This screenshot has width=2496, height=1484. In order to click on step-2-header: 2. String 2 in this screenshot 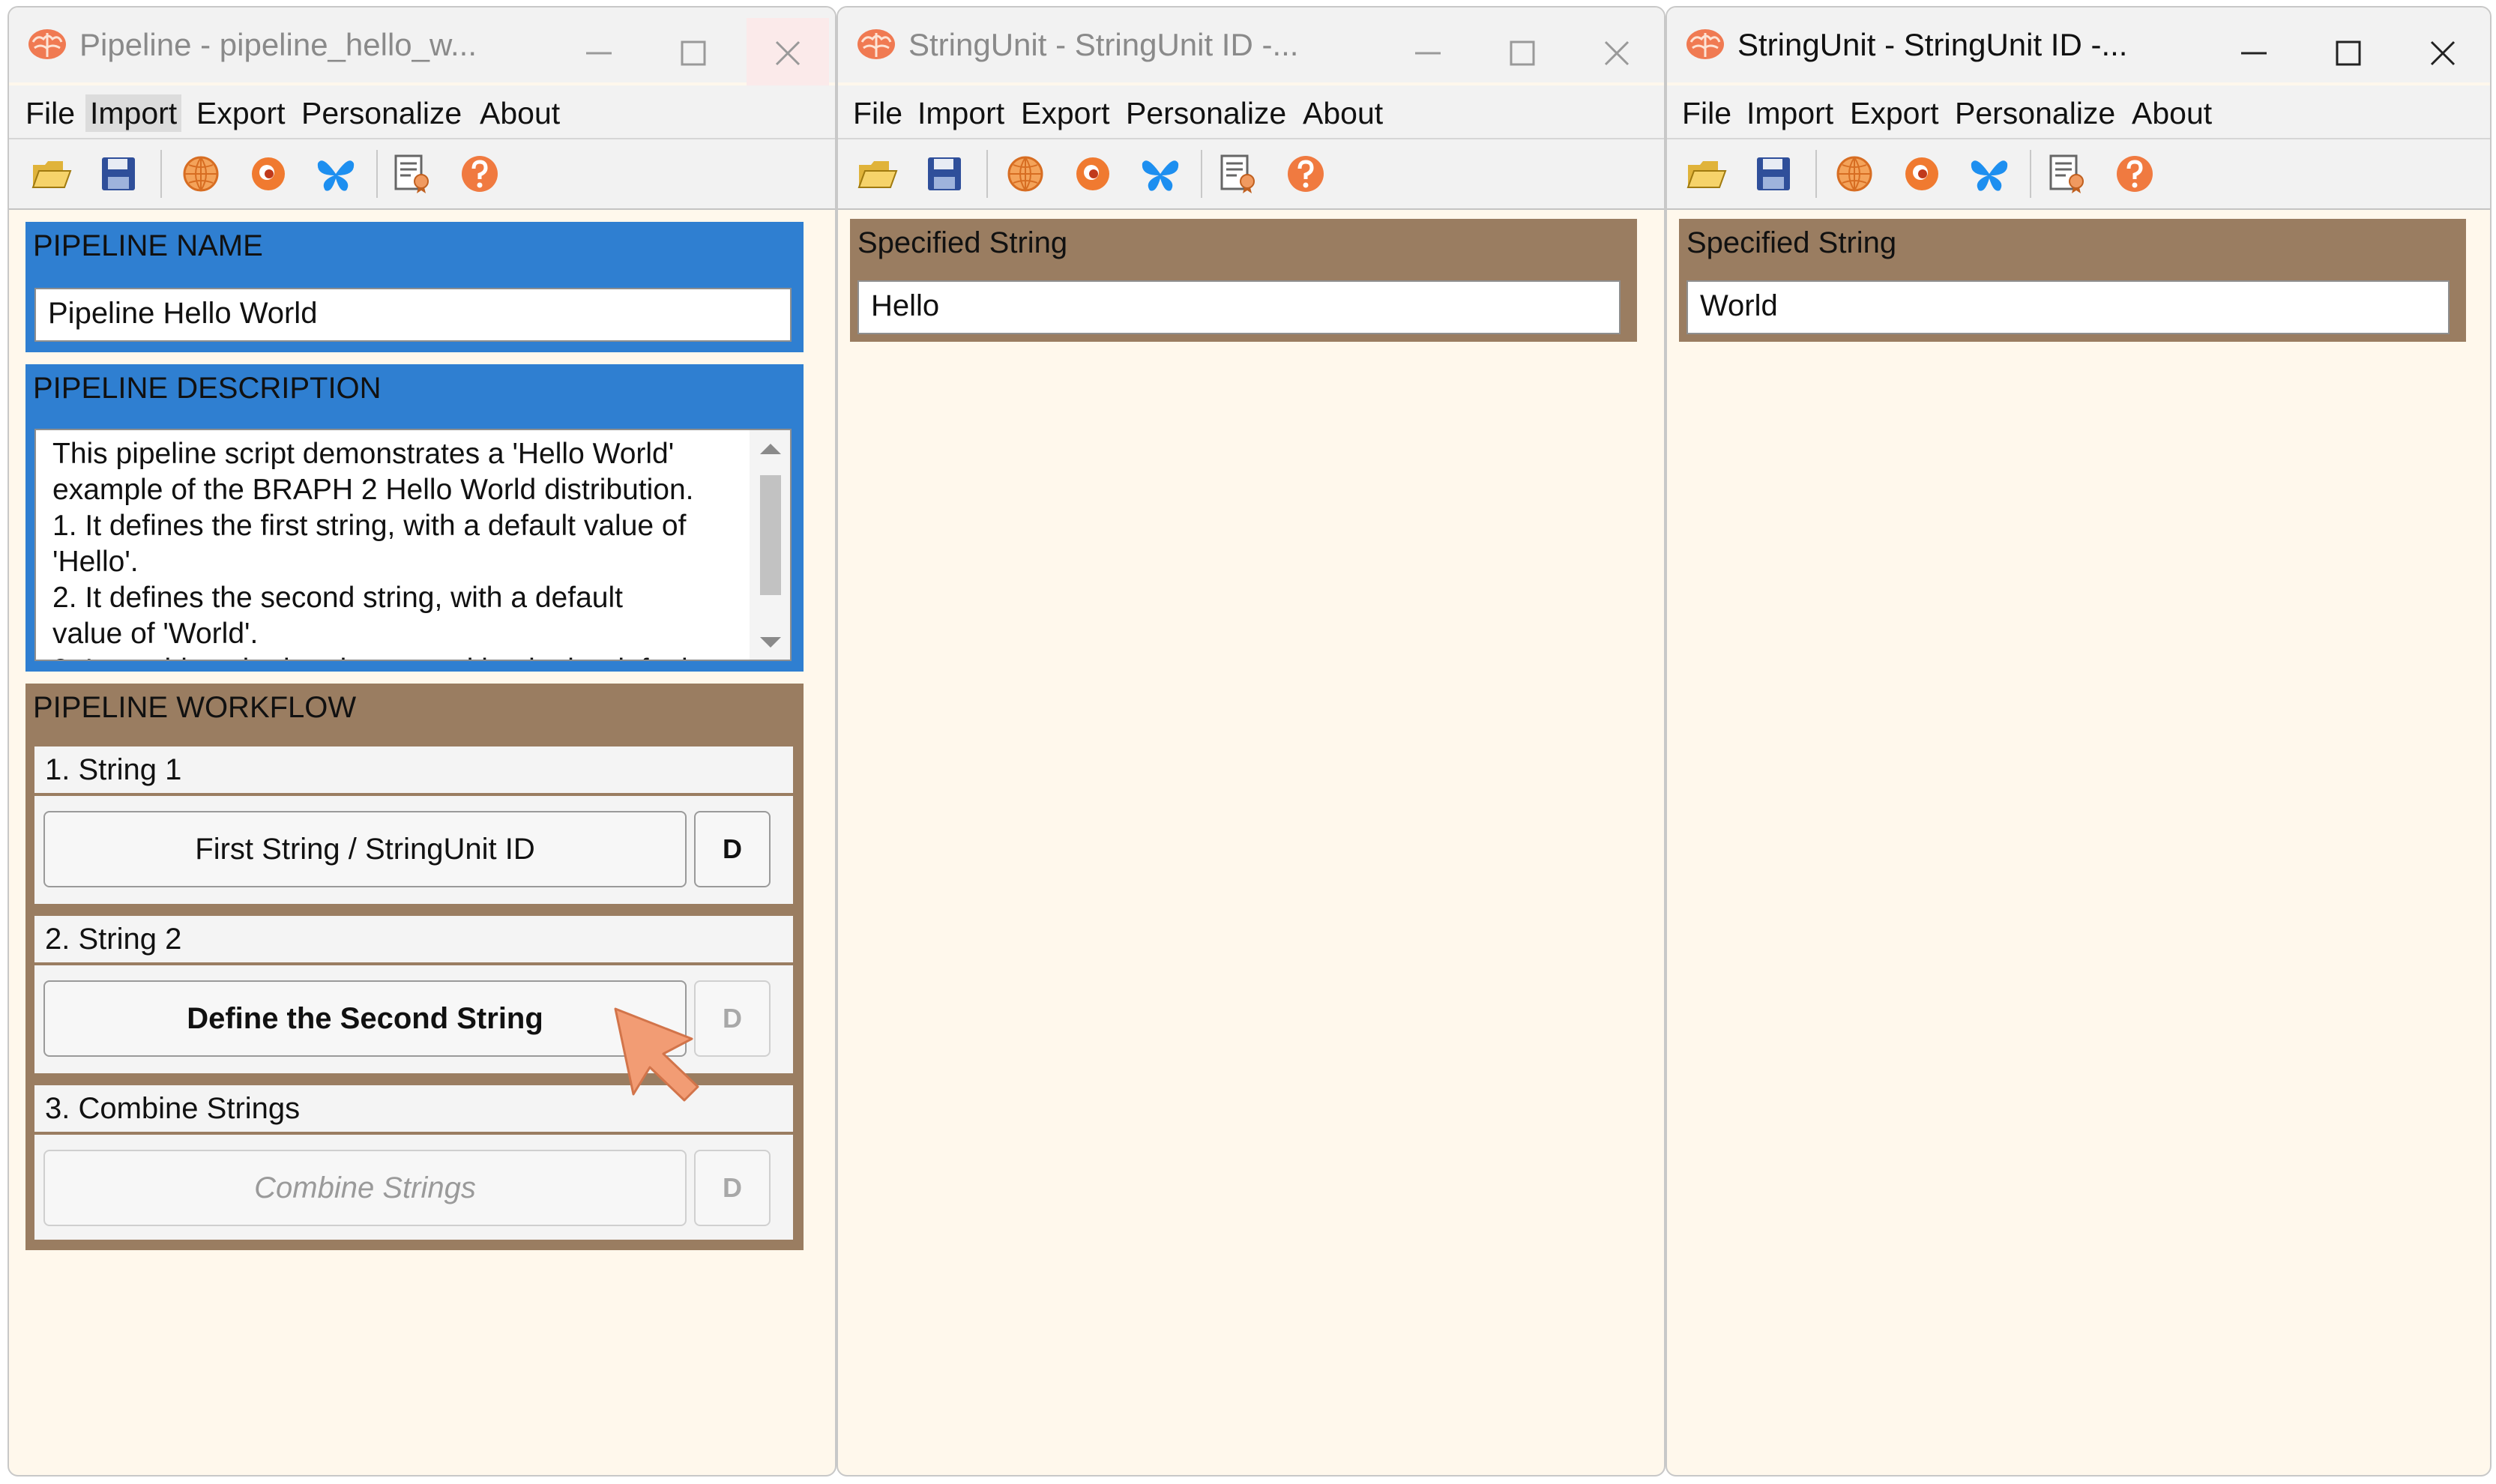, I will do `click(413, 939)`.